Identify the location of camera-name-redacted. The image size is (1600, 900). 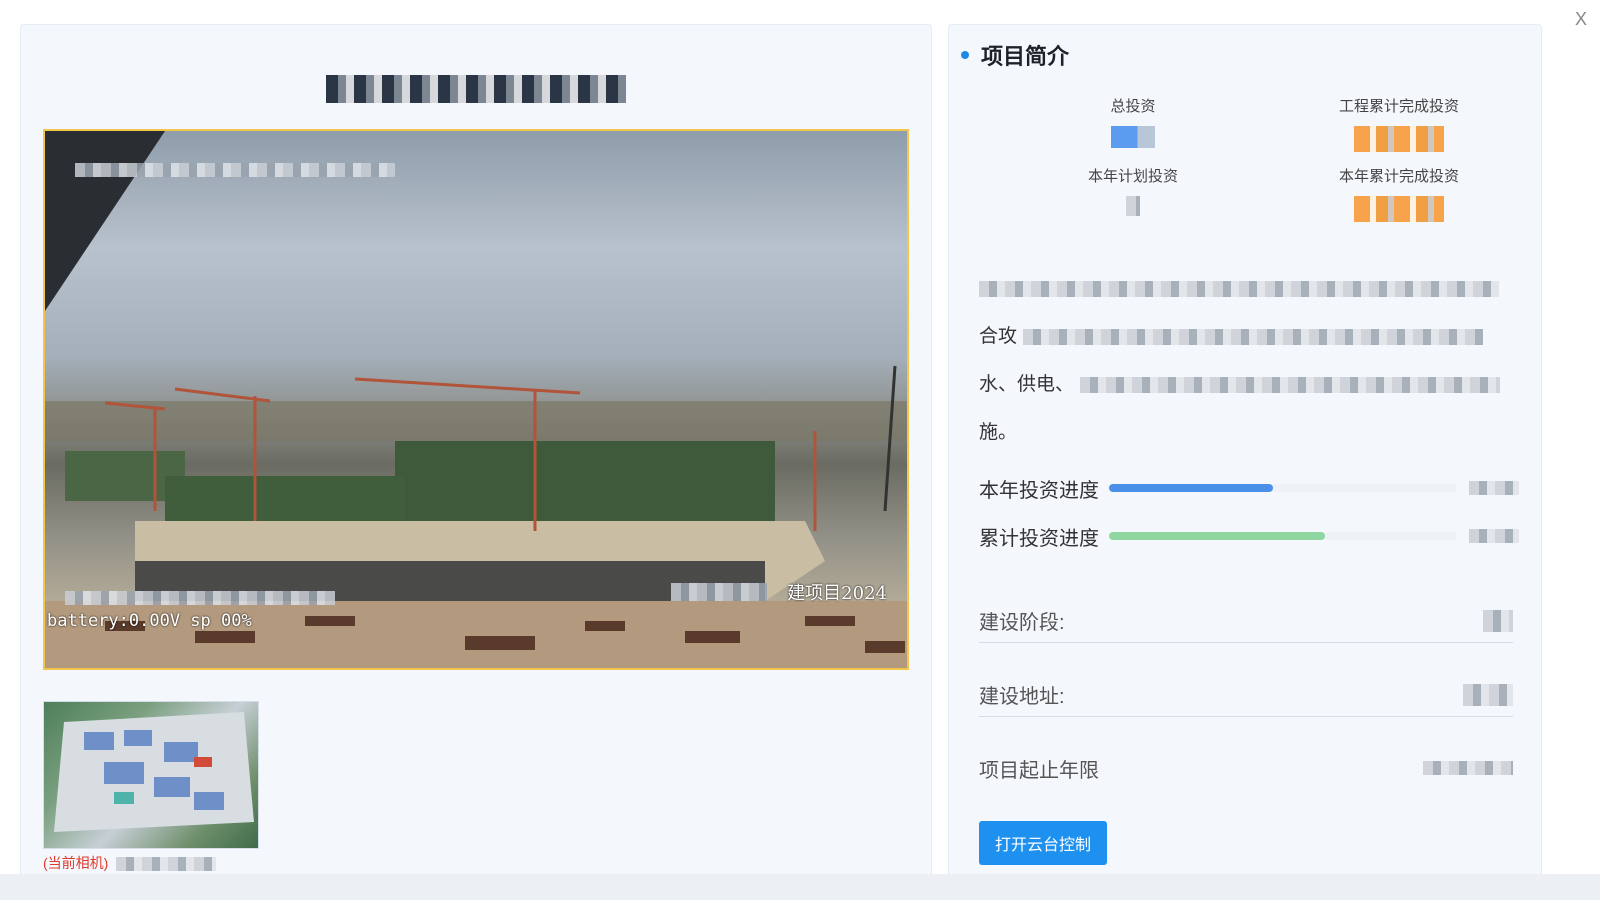
(166, 864).